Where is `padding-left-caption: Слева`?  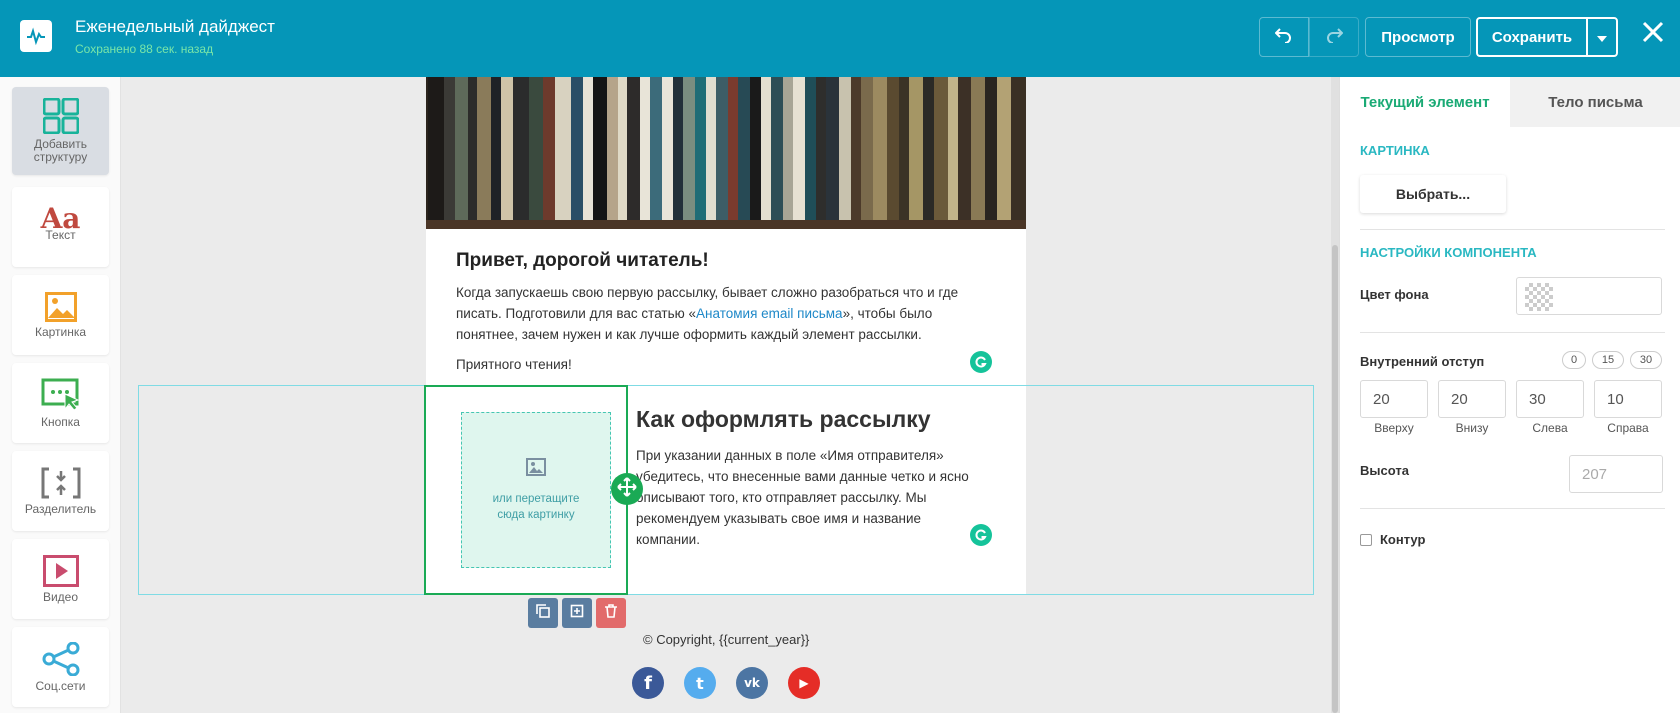 padding-left-caption: Слева is located at coordinates (1550, 428).